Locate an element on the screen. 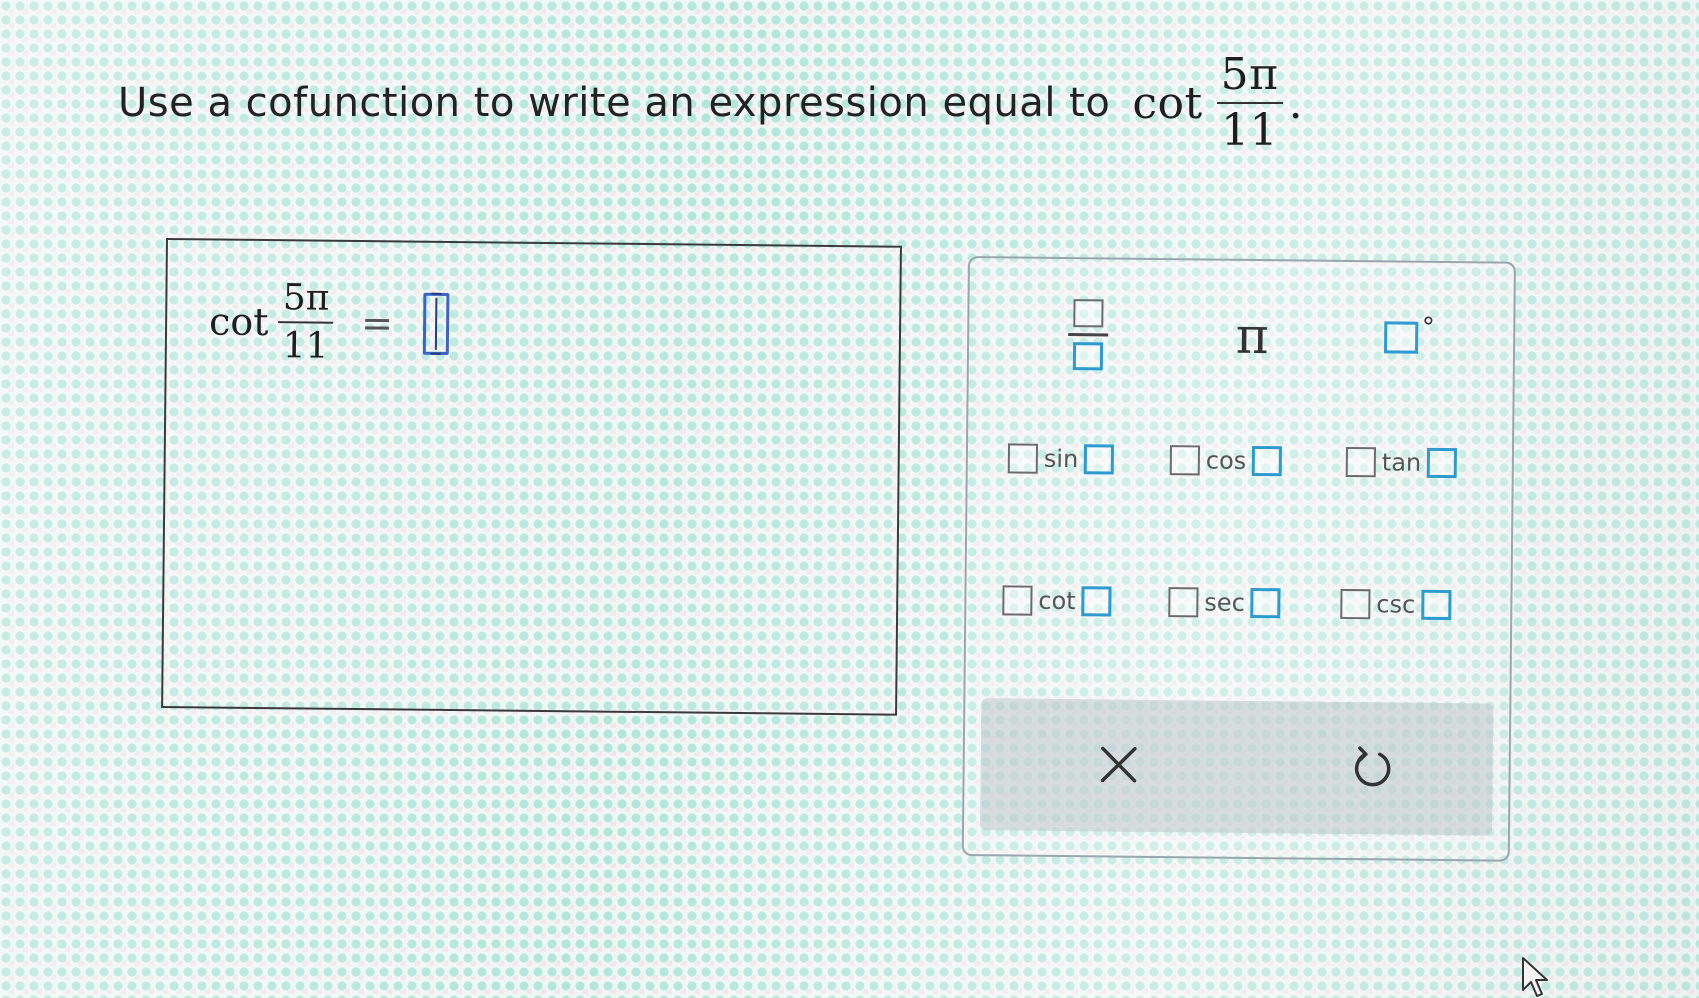 The height and width of the screenshot is (998, 1699). sin-button: sin is located at coordinates (1061, 458).